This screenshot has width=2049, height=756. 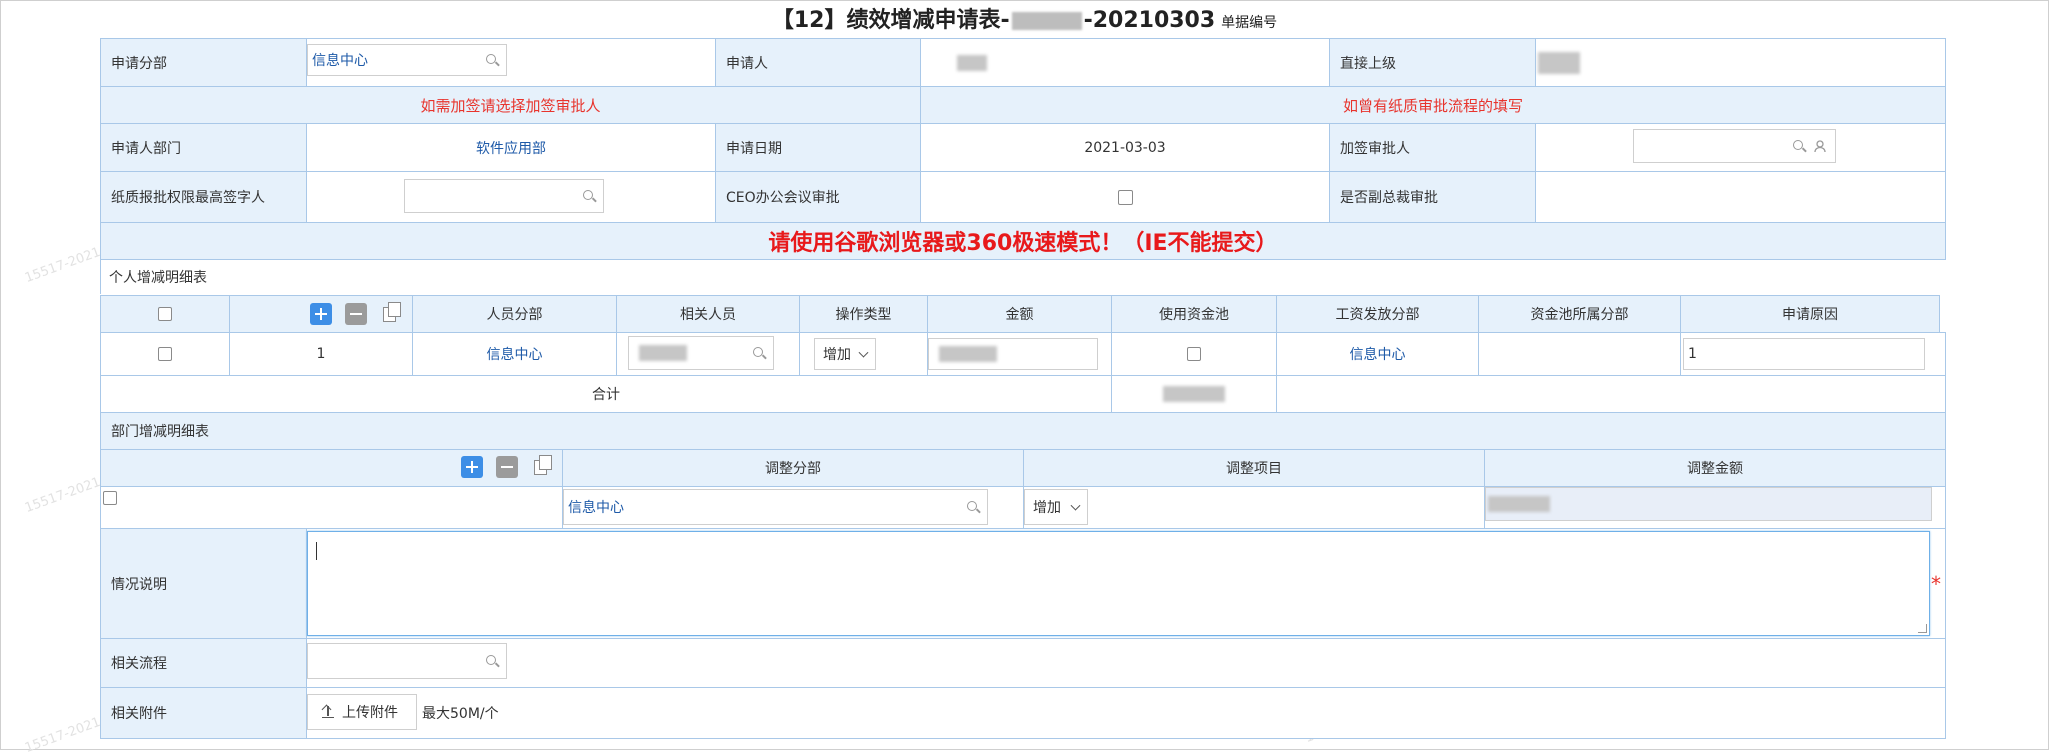 I want to click on browser-warning: 请使用谷歌浏览器或360极速模式！（IE不能提交）, so click(x=1023, y=241).